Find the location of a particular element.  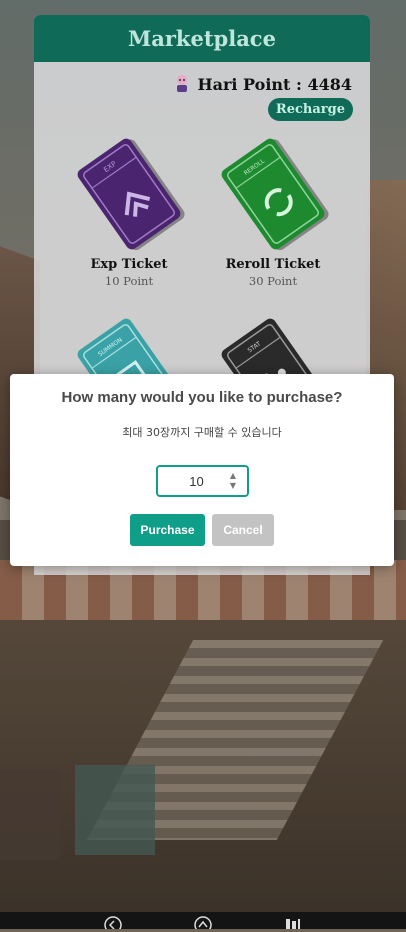

quantity-stepper: 10 ▲ ▼ is located at coordinates (202, 481).